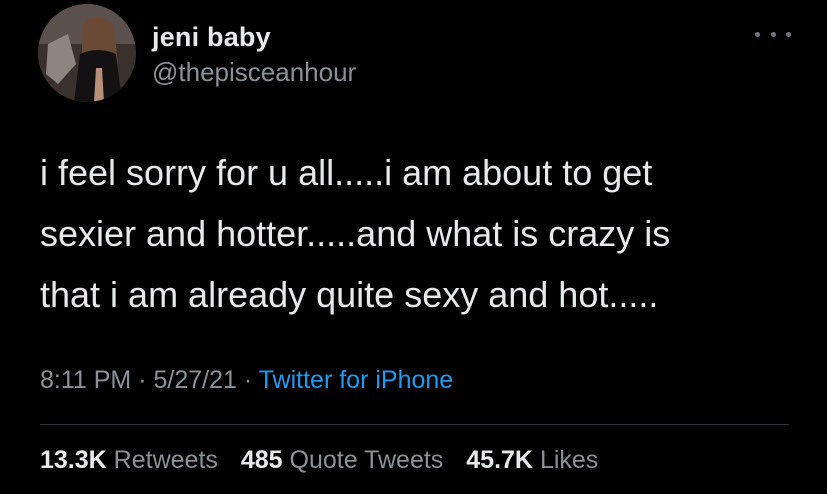 The image size is (827, 494). I want to click on quote-tweets-count: 485, so click(261, 460).